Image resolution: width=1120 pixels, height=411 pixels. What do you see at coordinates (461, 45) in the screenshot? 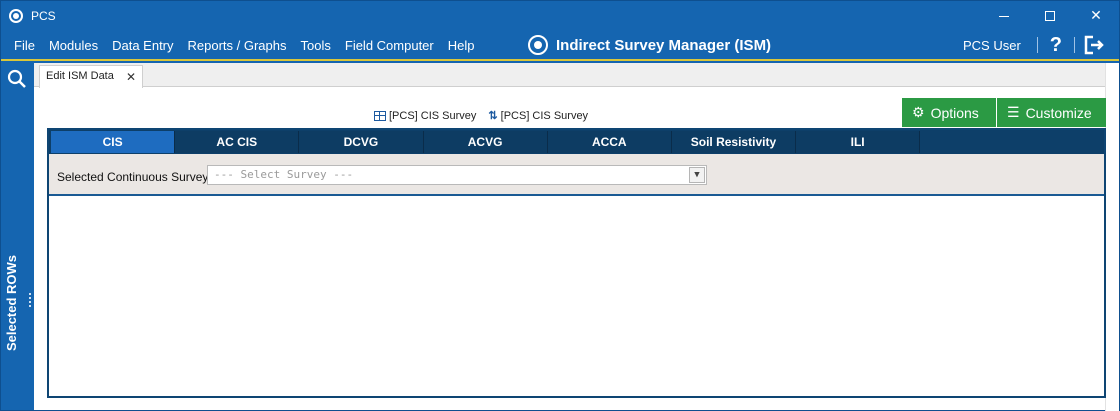
I see `menu-help: Help` at bounding box center [461, 45].